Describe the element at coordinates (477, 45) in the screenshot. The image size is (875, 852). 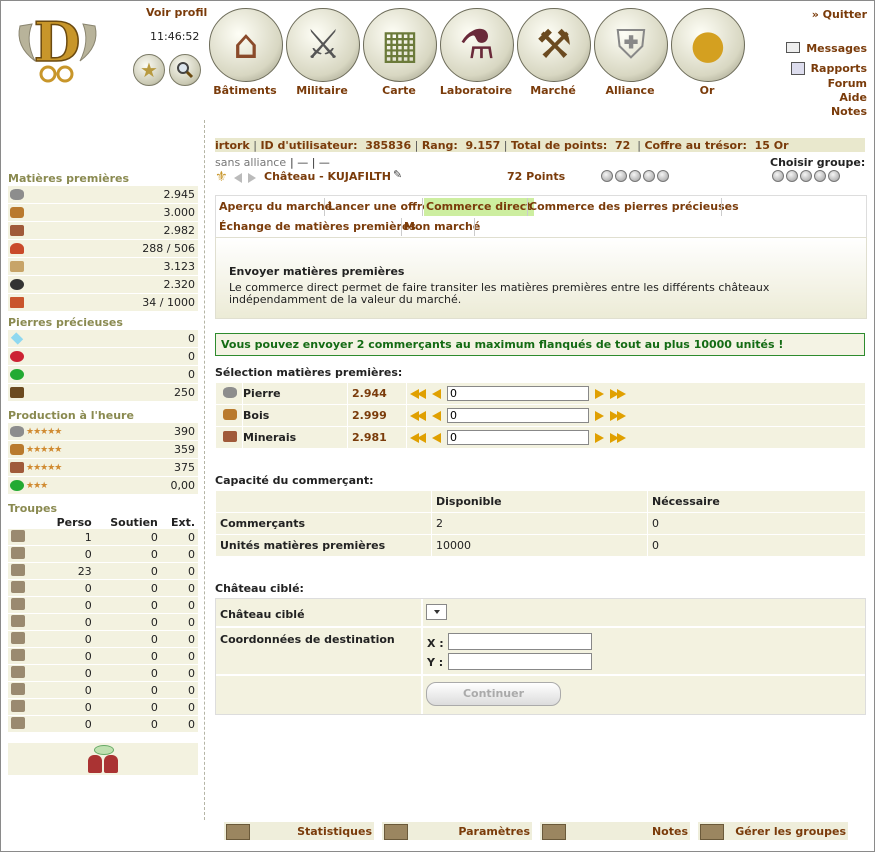
I see `nav-button-3: ⚗` at that location.